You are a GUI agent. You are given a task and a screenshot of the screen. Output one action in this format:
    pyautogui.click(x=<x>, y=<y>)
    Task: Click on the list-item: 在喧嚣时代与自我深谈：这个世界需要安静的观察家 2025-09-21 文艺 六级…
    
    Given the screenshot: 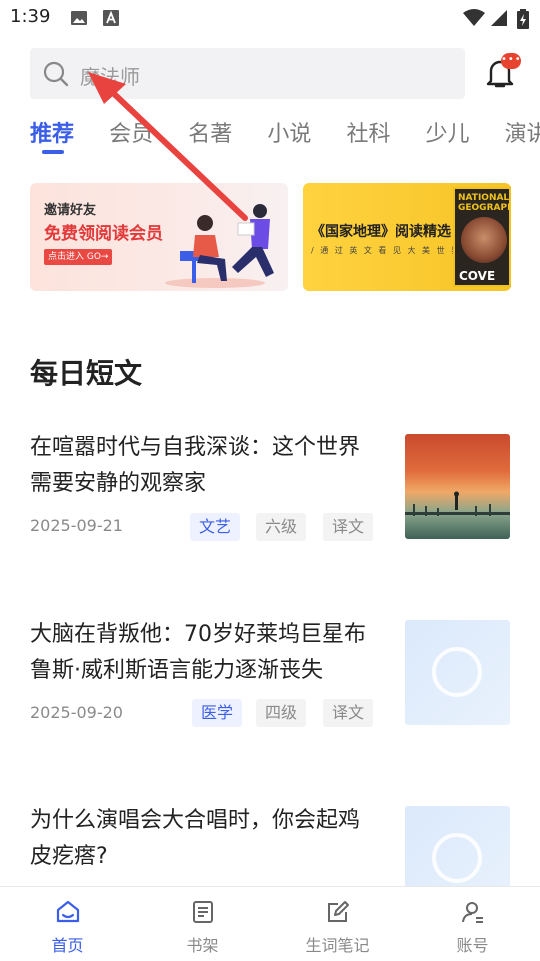 What is the action you would take?
    pyautogui.click(x=270, y=490)
    